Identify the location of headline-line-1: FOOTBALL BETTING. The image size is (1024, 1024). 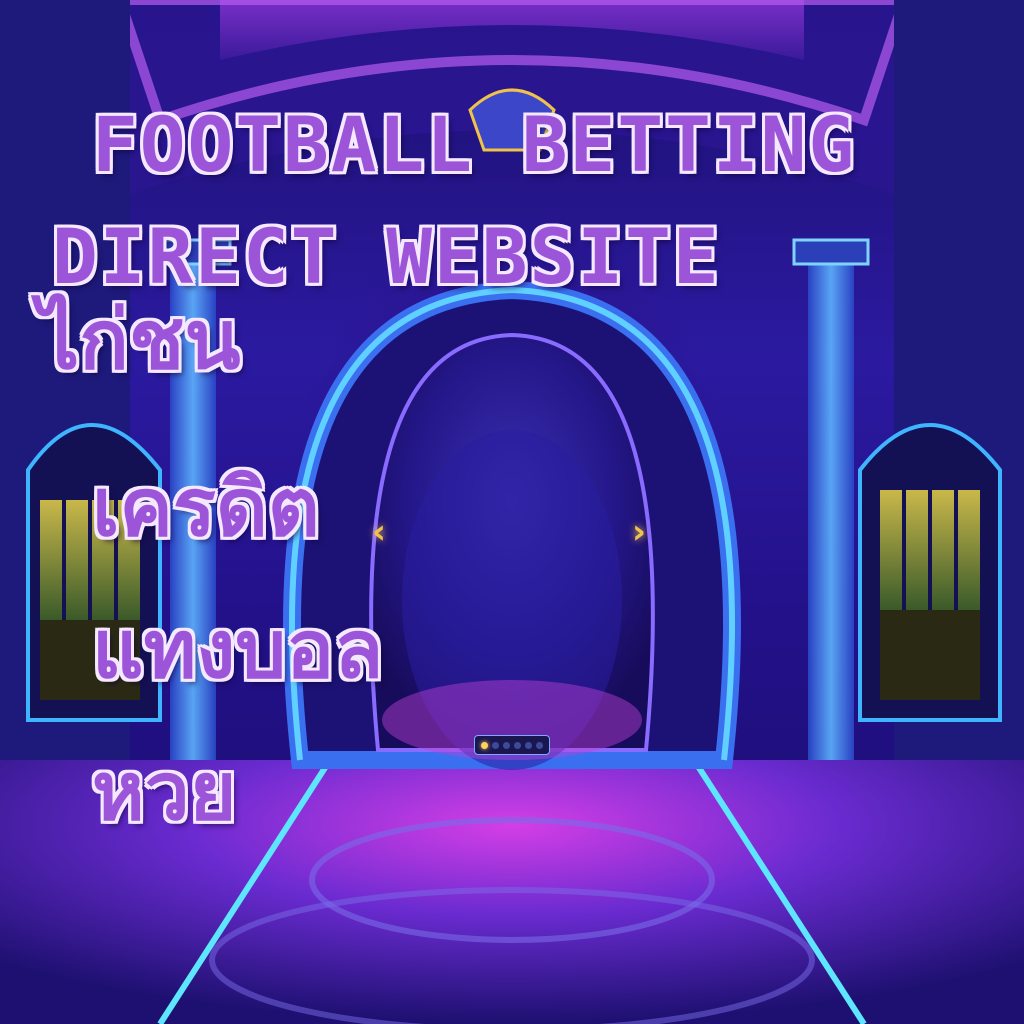
(474, 144).